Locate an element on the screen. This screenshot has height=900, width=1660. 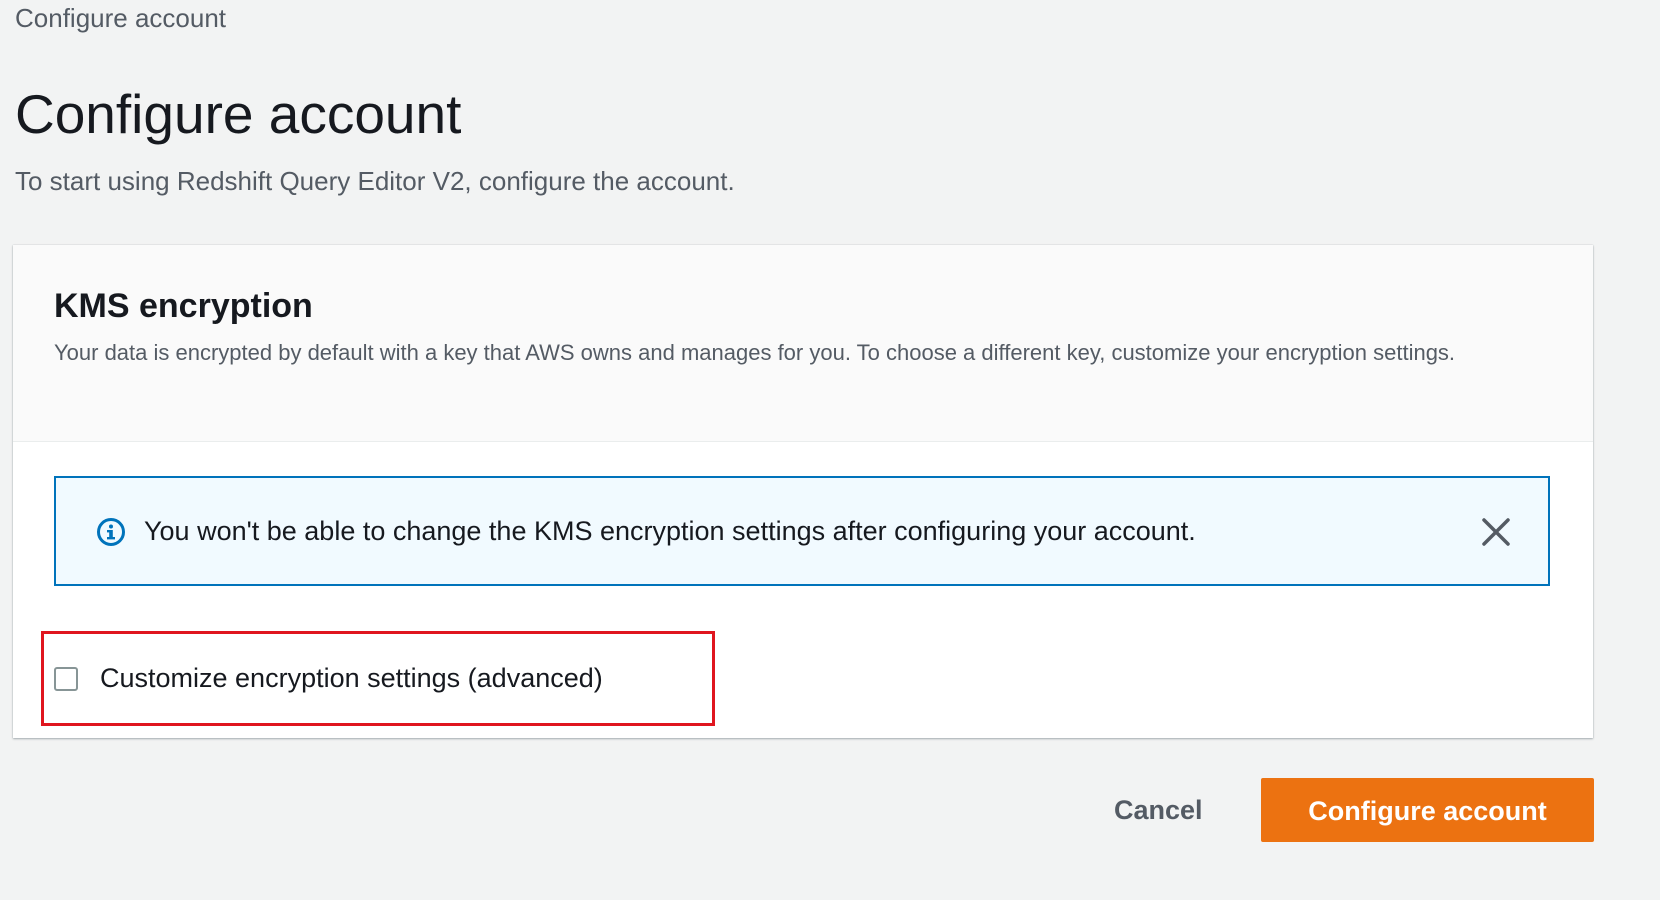
close-icon is located at coordinates (1496, 532).